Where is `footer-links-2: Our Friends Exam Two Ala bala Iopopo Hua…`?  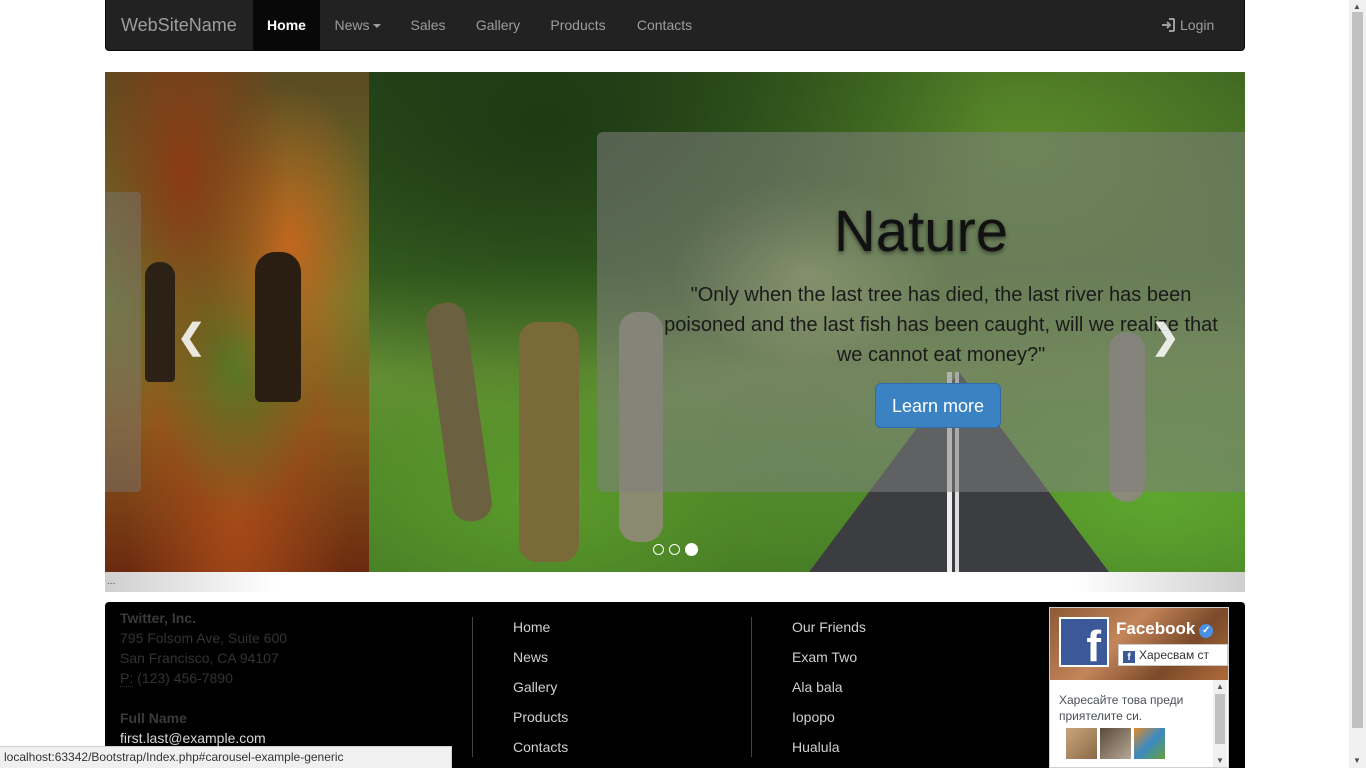
footer-links-2: Our Friends Exam Two Ala bala Iopopo Hua… is located at coordinates (829, 691).